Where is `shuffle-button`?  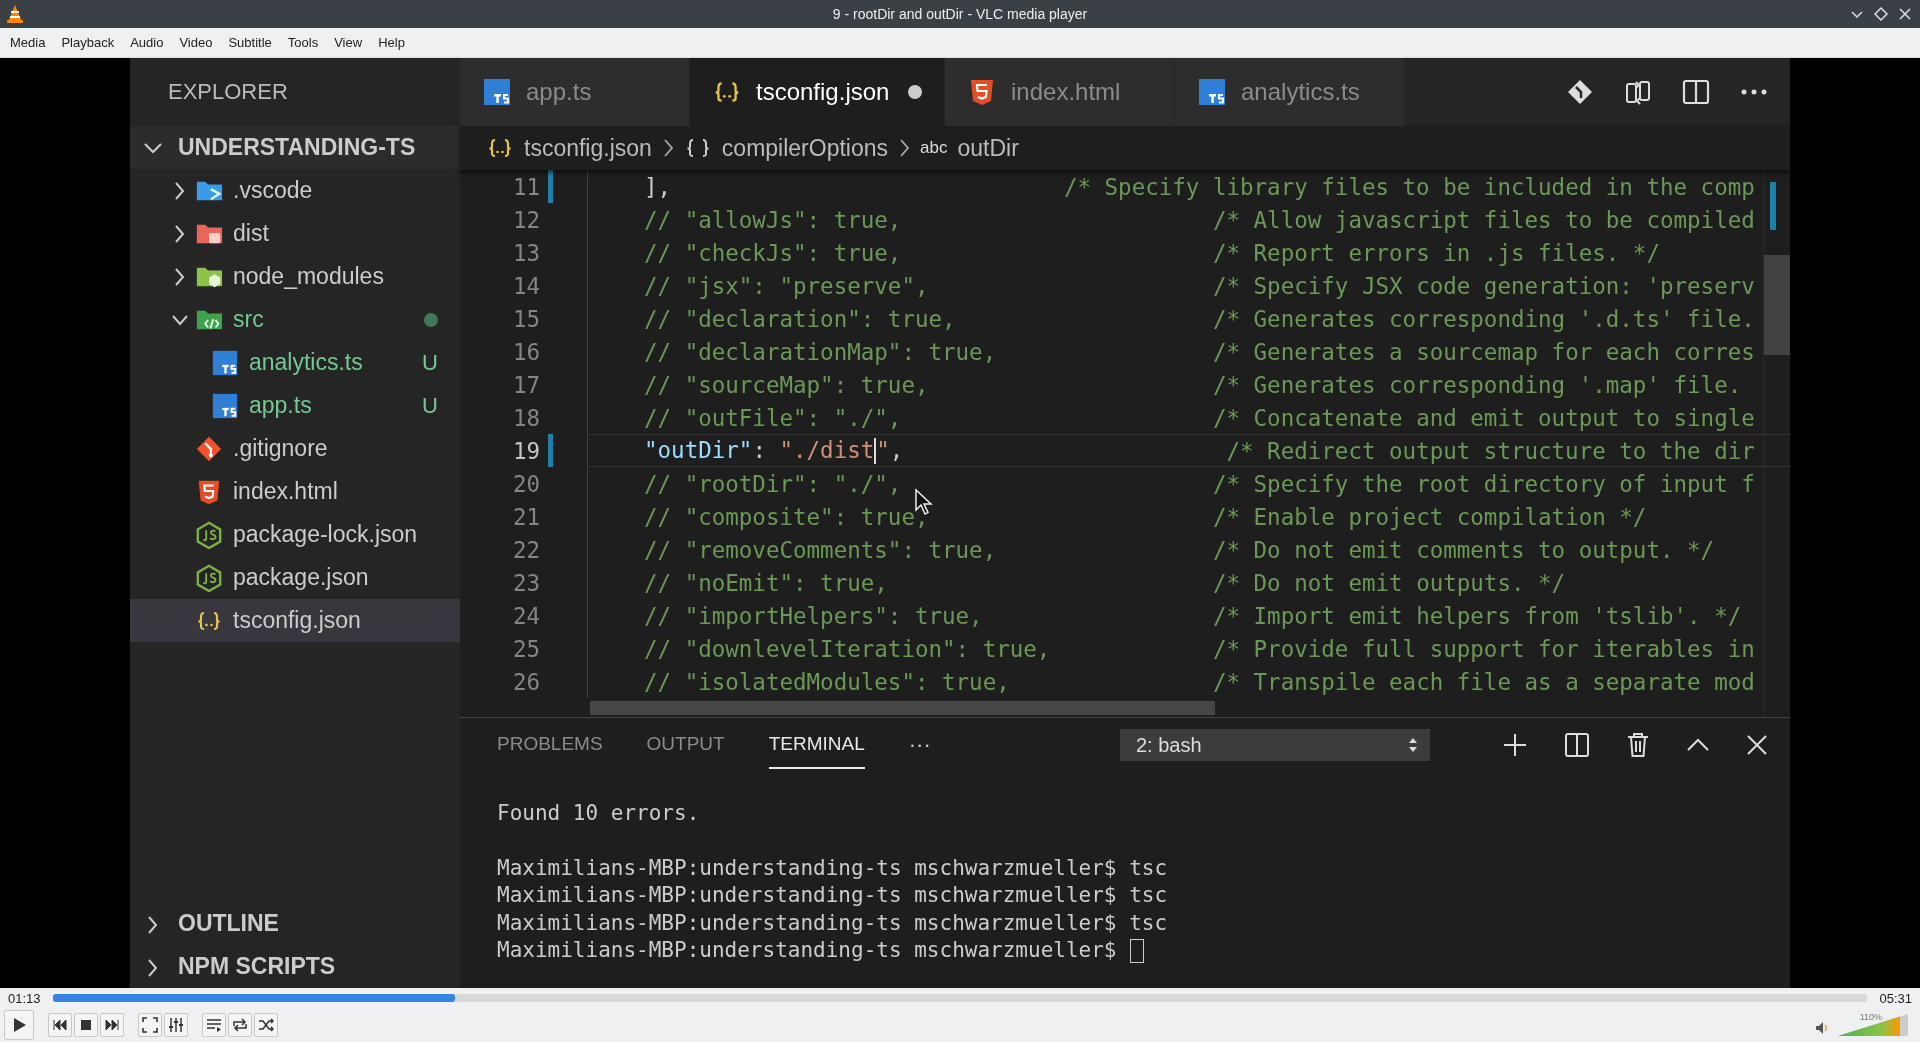
shuffle-button is located at coordinates (266, 1025).